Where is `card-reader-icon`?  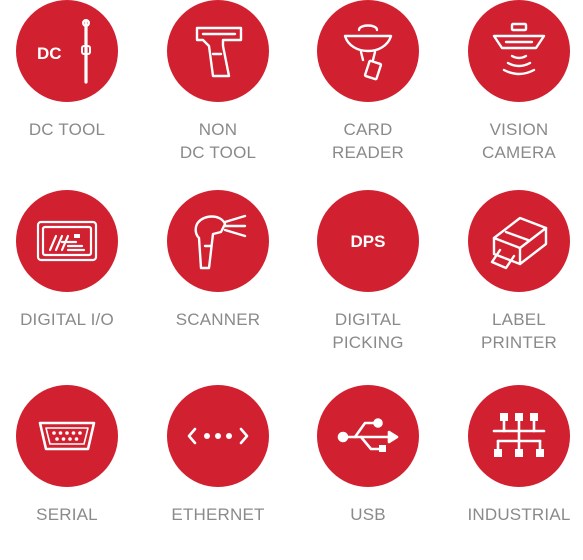 card-reader-icon is located at coordinates (368, 51).